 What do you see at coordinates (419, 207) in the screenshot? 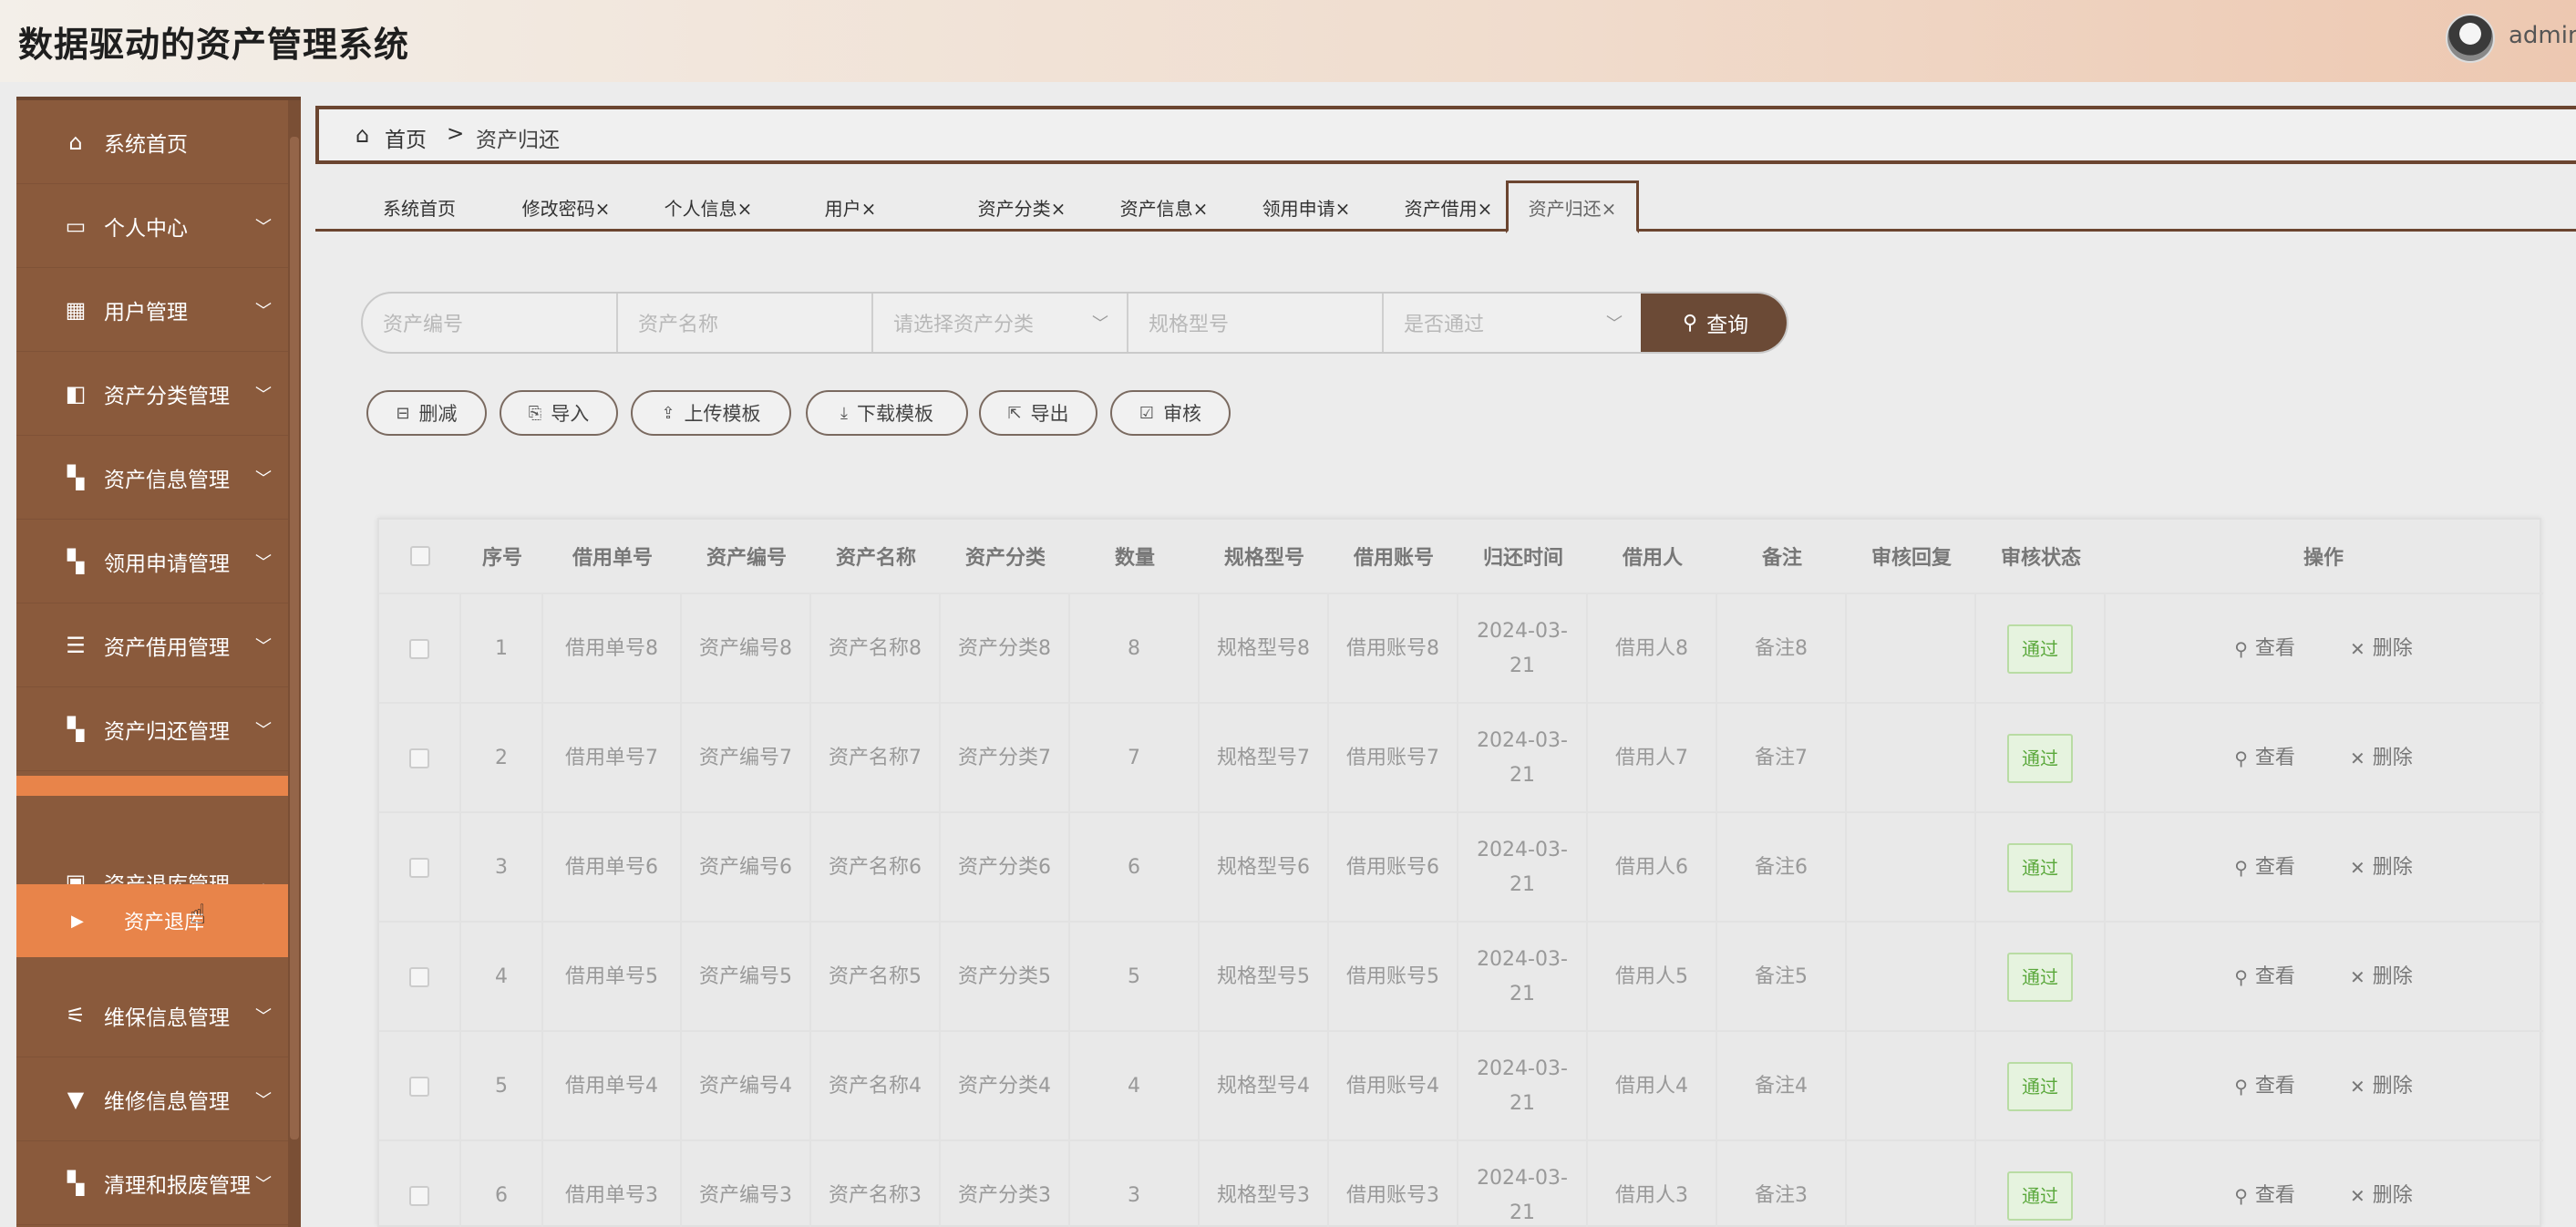
I see `tab-0: 系统首页` at bounding box center [419, 207].